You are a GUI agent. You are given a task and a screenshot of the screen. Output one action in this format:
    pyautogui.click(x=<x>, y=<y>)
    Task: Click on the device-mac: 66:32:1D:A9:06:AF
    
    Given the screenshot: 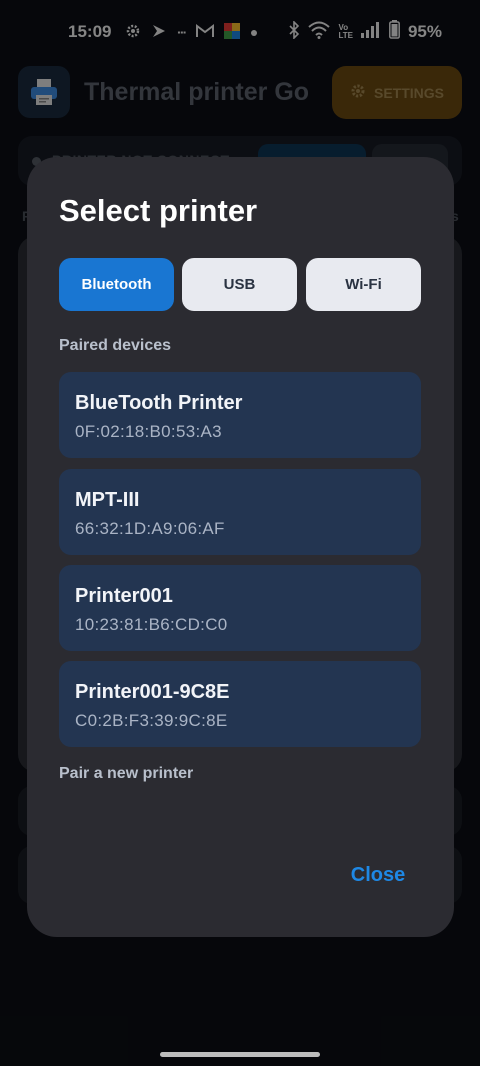 What is the action you would take?
    pyautogui.click(x=150, y=528)
    